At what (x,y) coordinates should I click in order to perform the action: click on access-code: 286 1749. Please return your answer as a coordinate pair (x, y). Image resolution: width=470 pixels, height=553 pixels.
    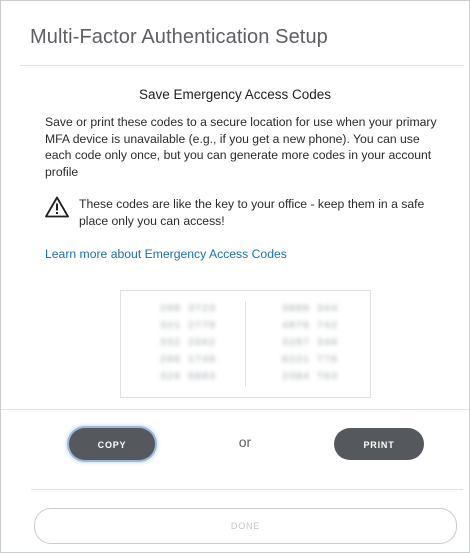
    Looking at the image, I should click on (187, 360).